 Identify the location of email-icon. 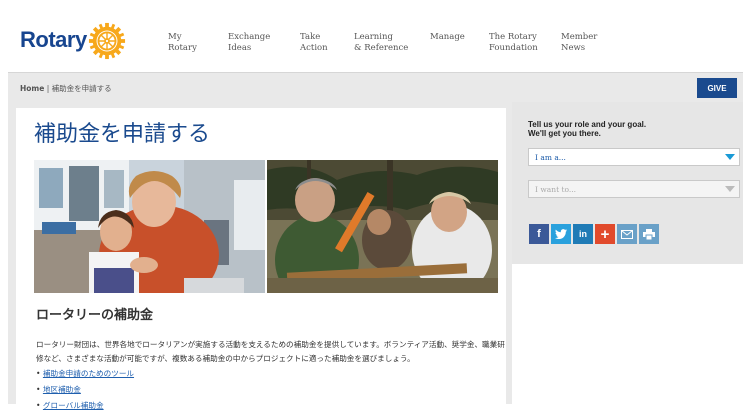
(627, 234).